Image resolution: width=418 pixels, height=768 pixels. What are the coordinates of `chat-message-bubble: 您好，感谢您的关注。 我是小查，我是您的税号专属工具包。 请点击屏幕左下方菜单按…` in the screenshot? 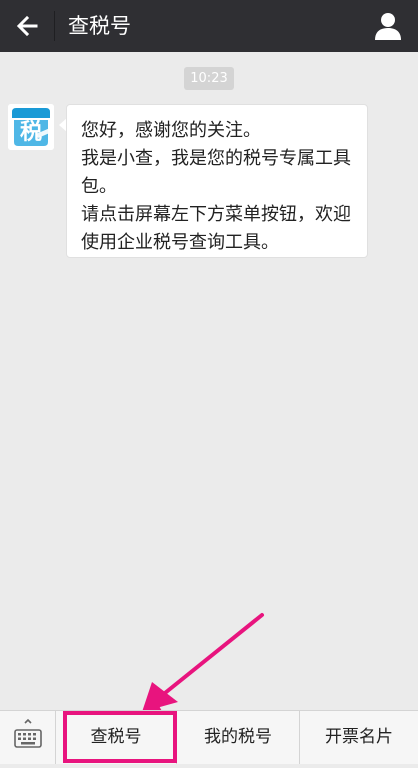 It's located at (217, 181).